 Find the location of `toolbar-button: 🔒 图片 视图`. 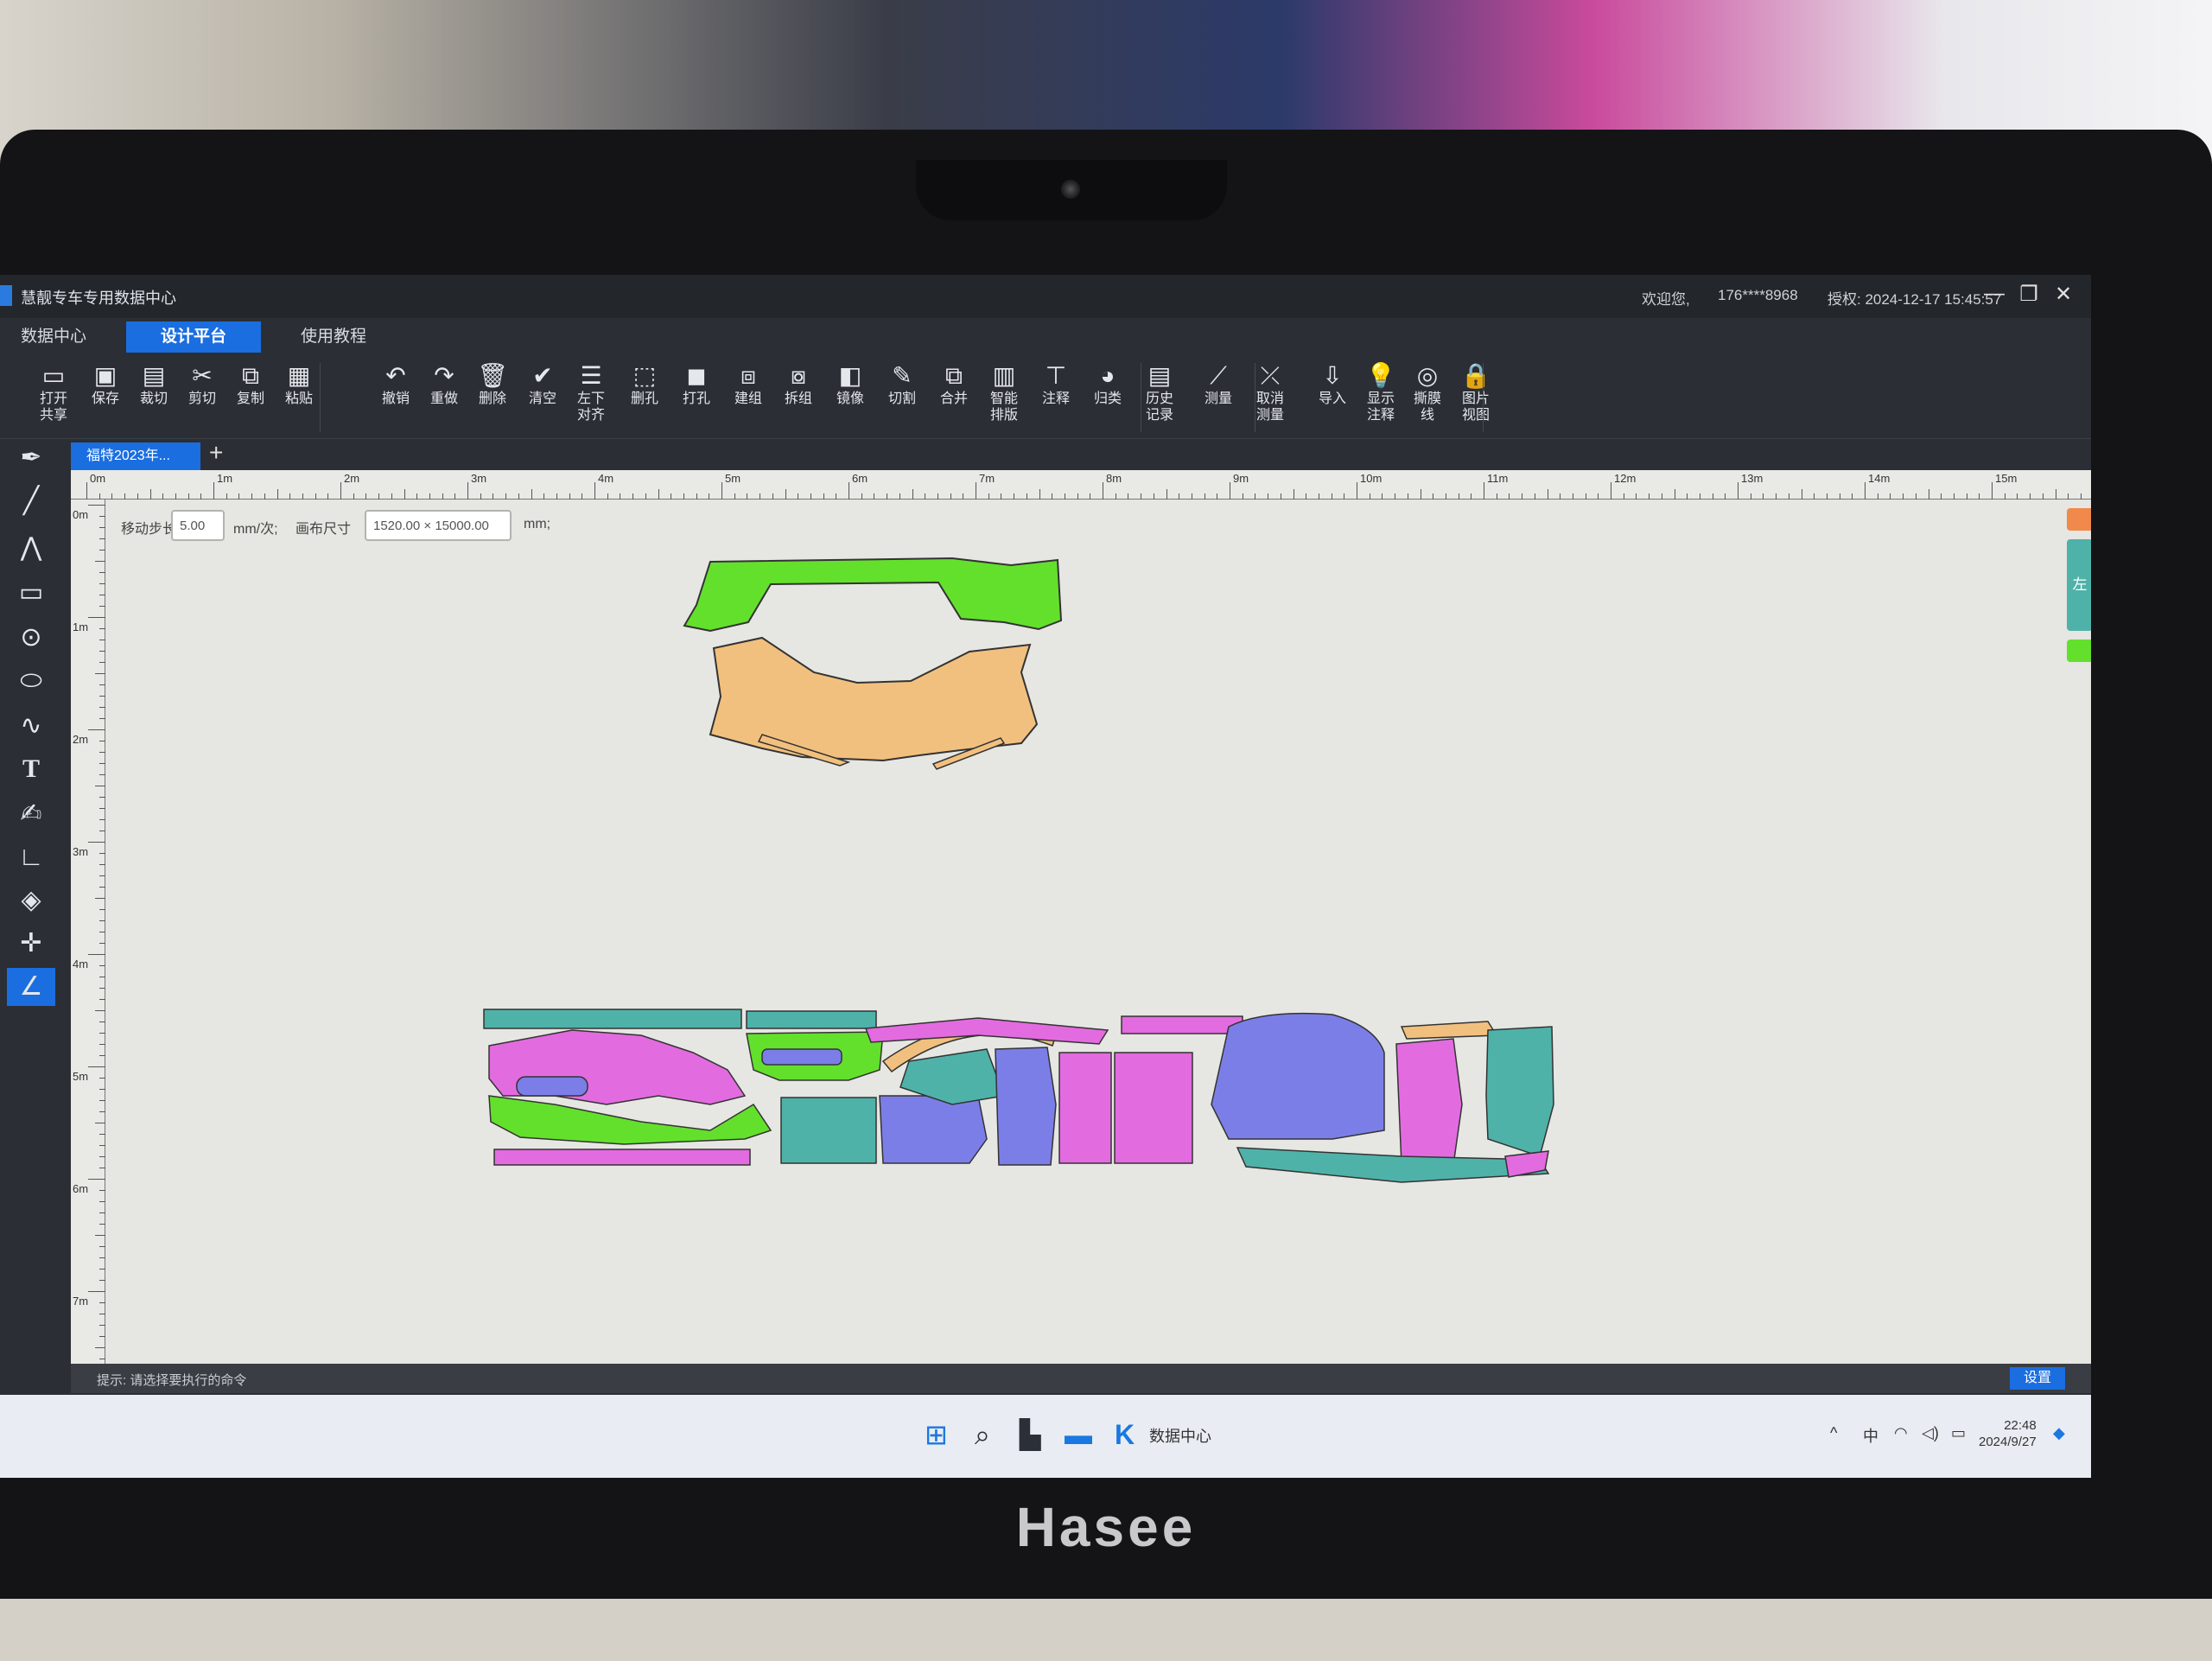

toolbar-button: 🔒 图片 视图 is located at coordinates (1475, 392).